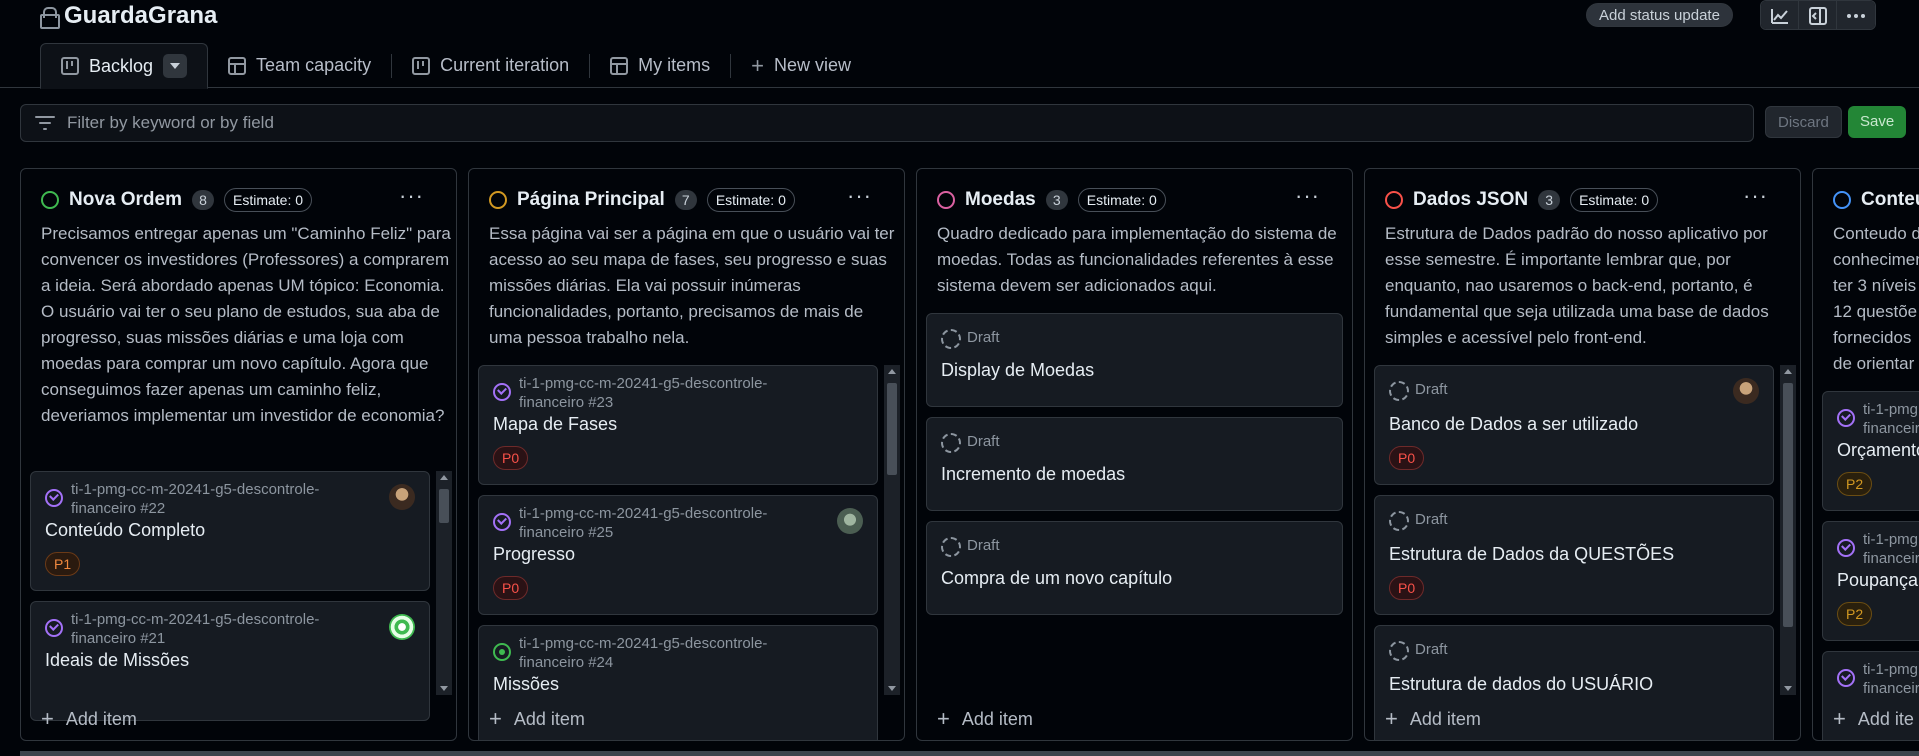  What do you see at coordinates (534, 554) in the screenshot?
I see `card-title: Progresso` at bounding box center [534, 554].